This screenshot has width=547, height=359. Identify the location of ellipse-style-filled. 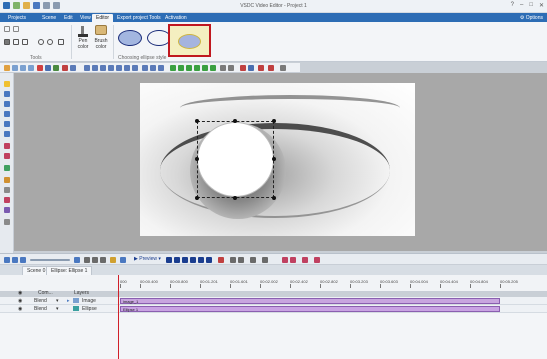
(130, 38).